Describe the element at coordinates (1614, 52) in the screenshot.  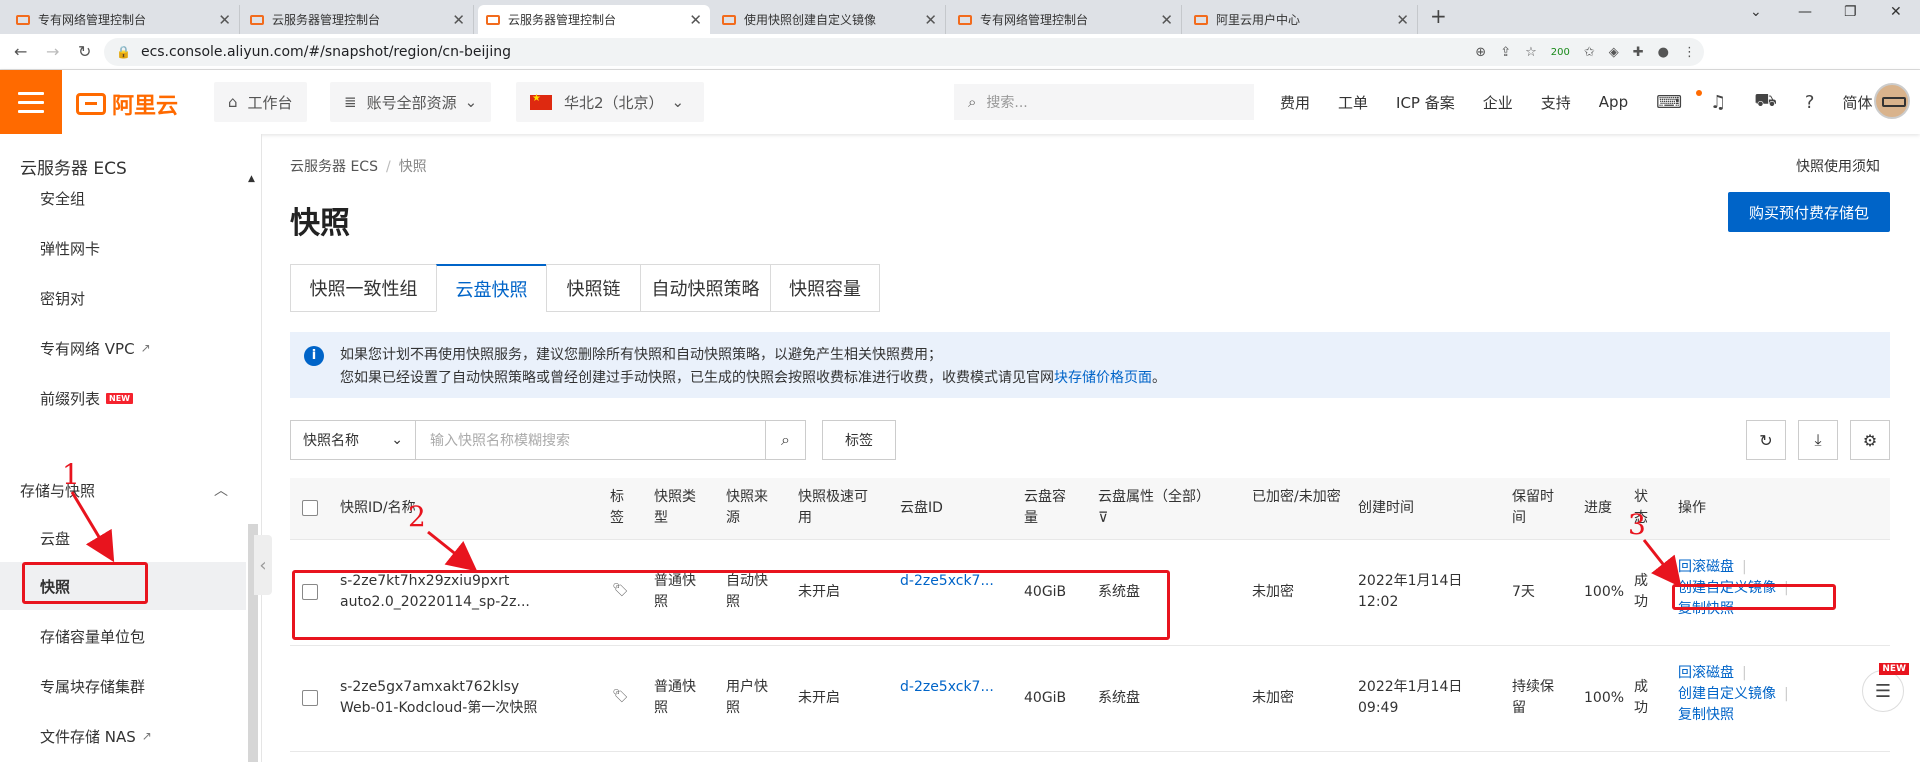
I see `extension-icon: ◈` at that location.